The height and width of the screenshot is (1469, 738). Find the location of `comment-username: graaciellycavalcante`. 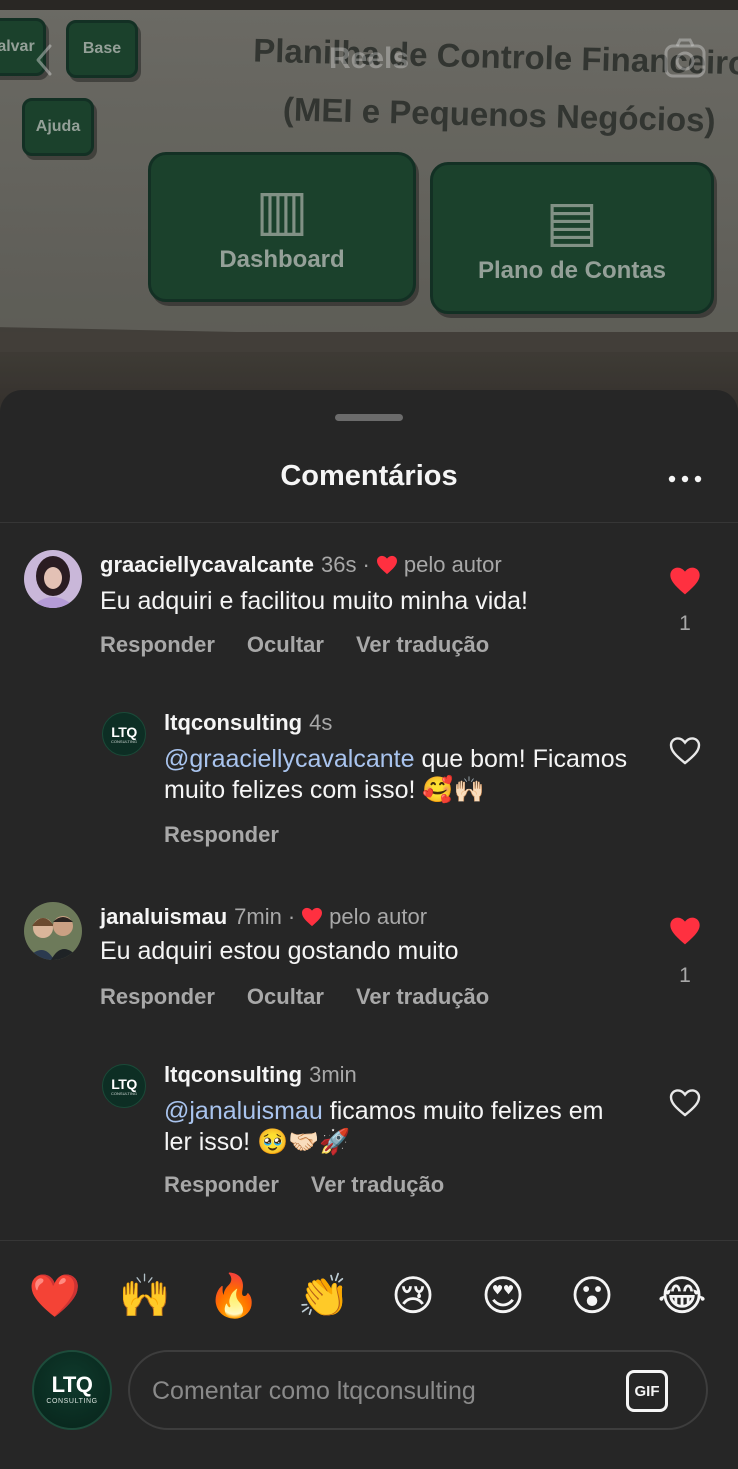

comment-username: graaciellycavalcante is located at coordinates (207, 565).